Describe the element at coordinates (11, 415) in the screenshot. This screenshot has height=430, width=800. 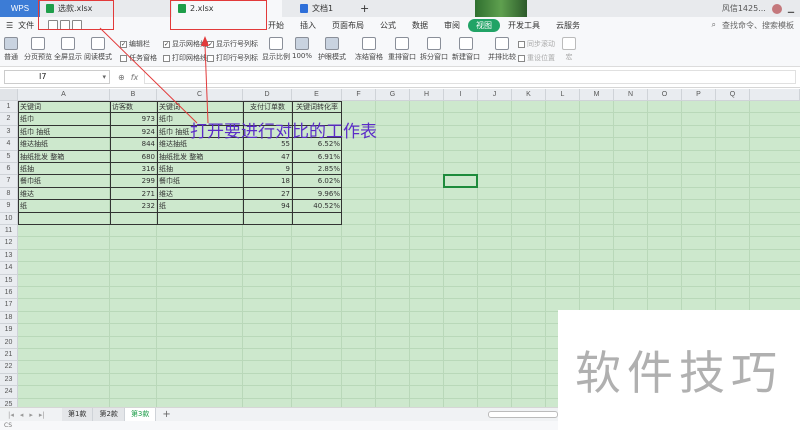
I see `first-sheet-icon: |◂` at that location.